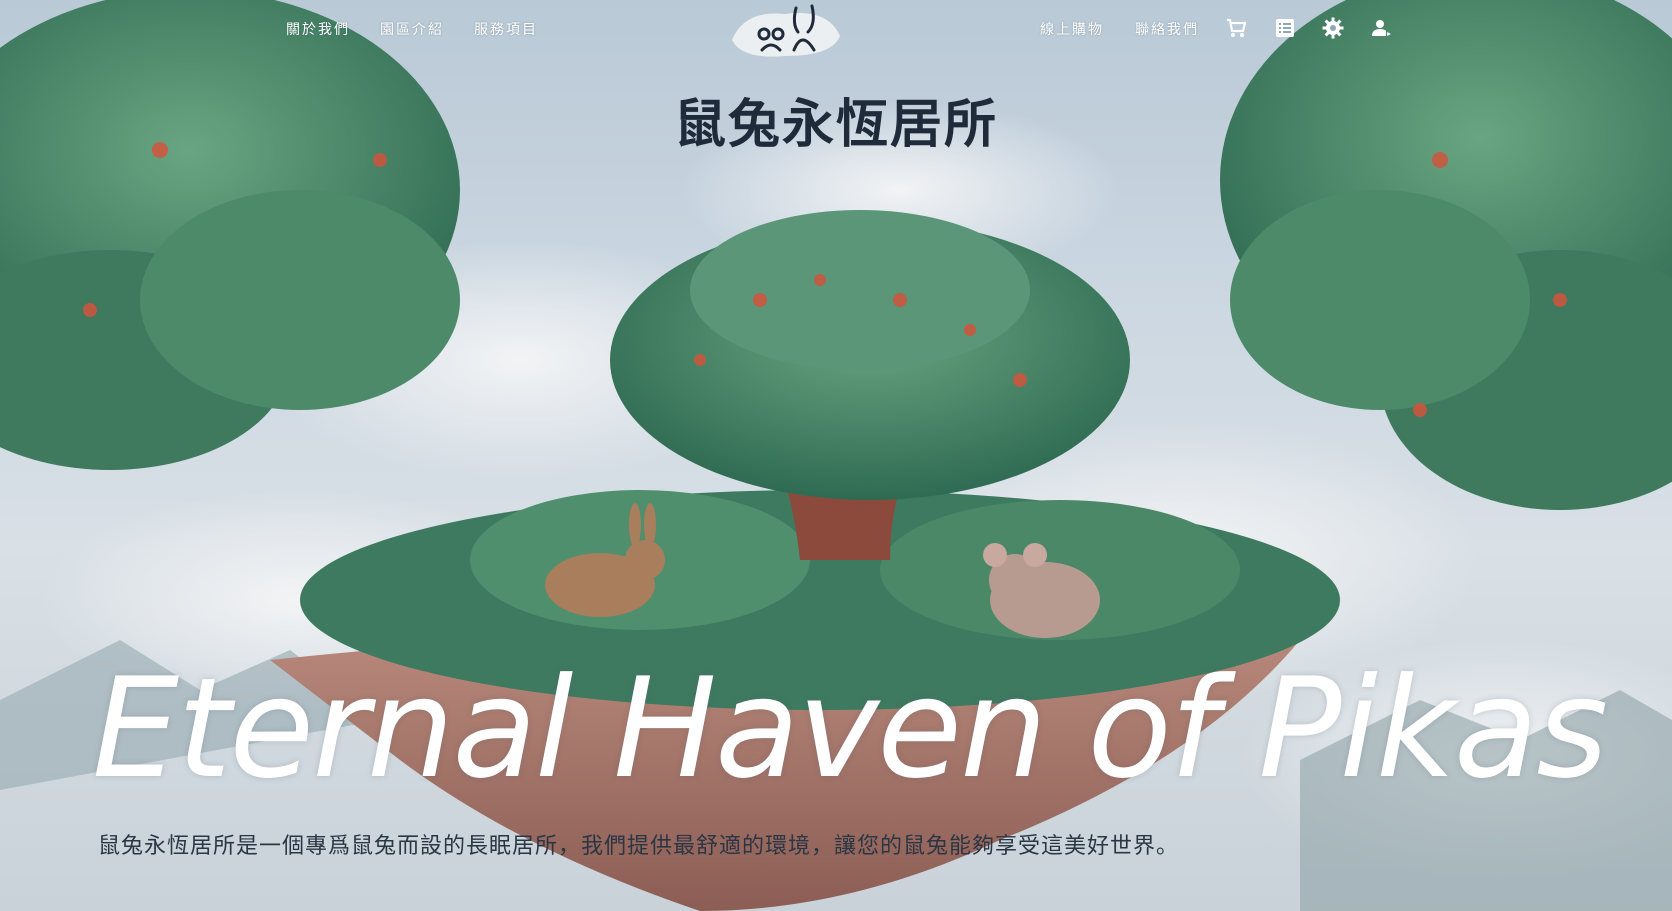  What do you see at coordinates (506, 29) in the screenshot?
I see `nav-services: 服務項目` at bounding box center [506, 29].